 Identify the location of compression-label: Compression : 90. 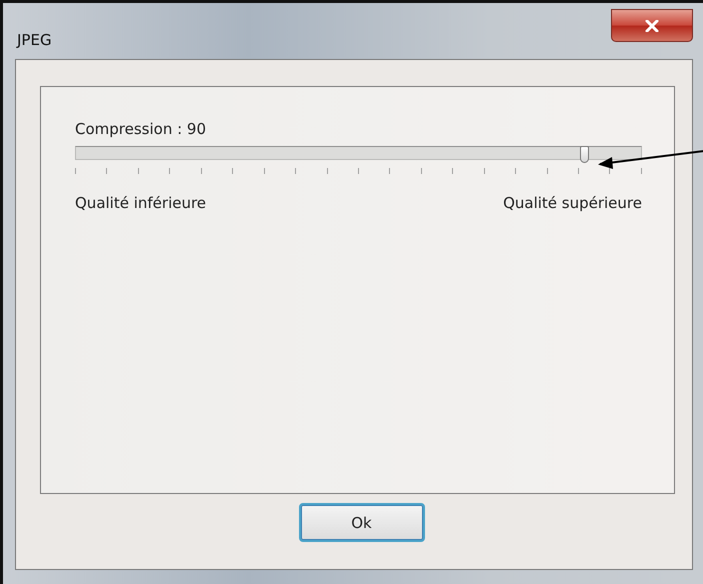
(140, 129).